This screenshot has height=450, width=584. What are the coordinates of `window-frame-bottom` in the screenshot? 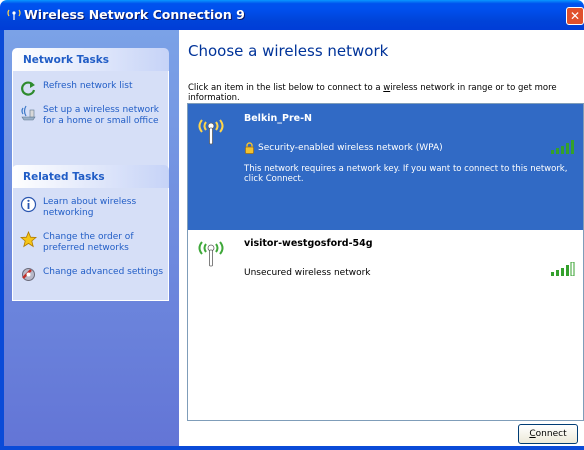 It's located at (292, 448).